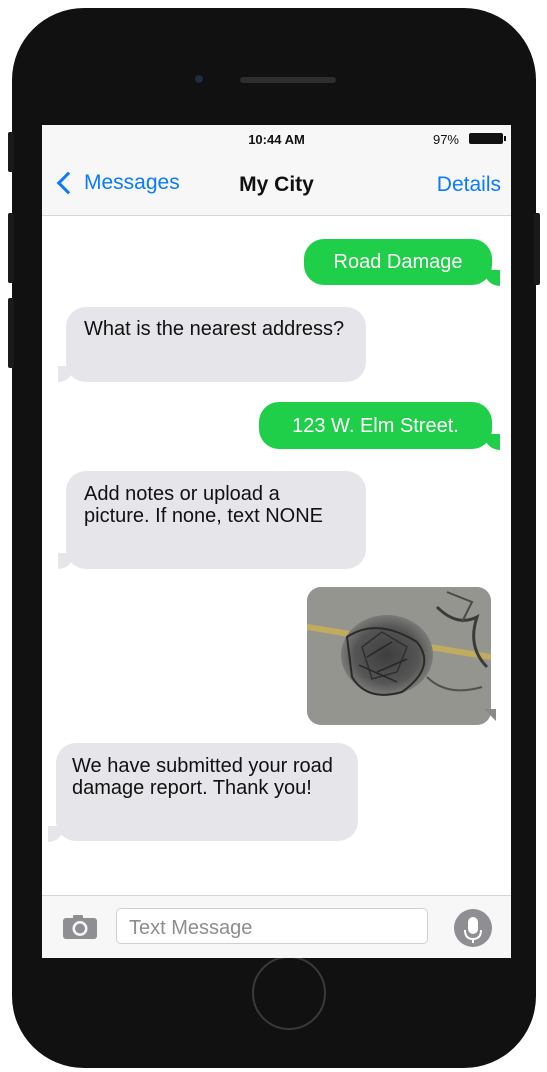 Image resolution: width=547 pixels, height=1072 pixels. Describe the element at coordinates (199, 79) in the screenshot. I see `front-camera` at that location.